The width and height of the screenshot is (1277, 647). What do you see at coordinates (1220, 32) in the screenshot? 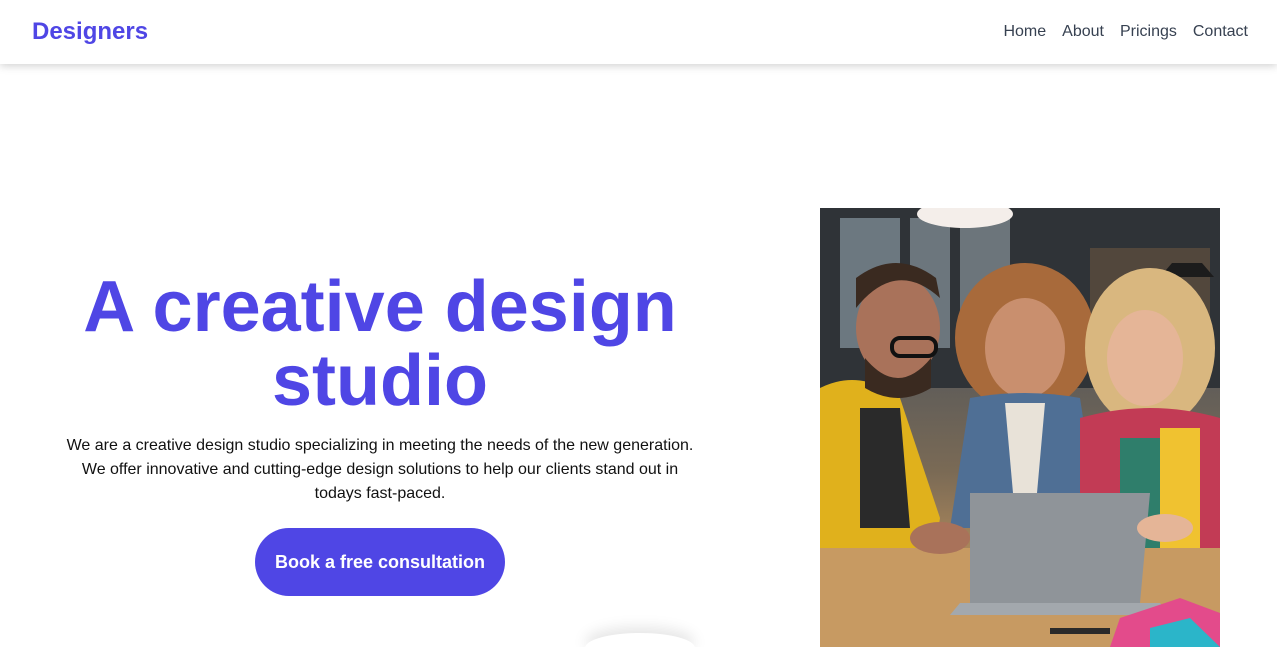
I see `nav-contact-link: Contact` at bounding box center [1220, 32].